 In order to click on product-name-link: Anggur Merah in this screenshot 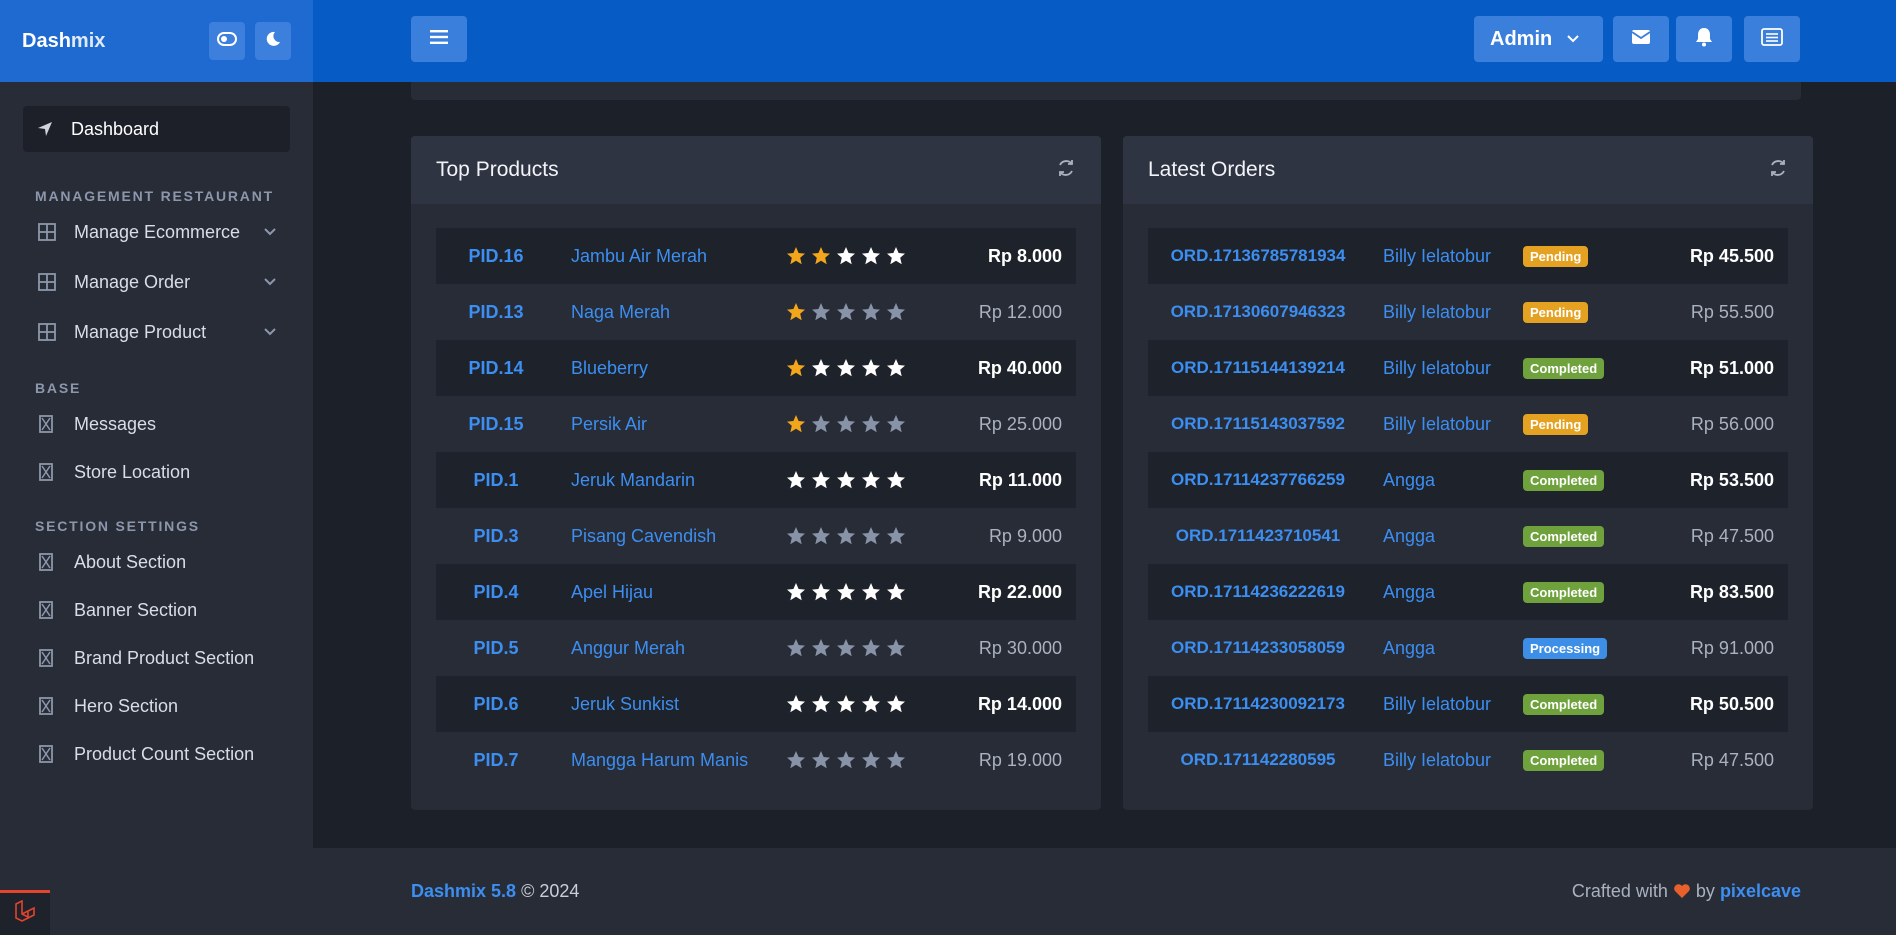, I will do `click(671, 648)`.